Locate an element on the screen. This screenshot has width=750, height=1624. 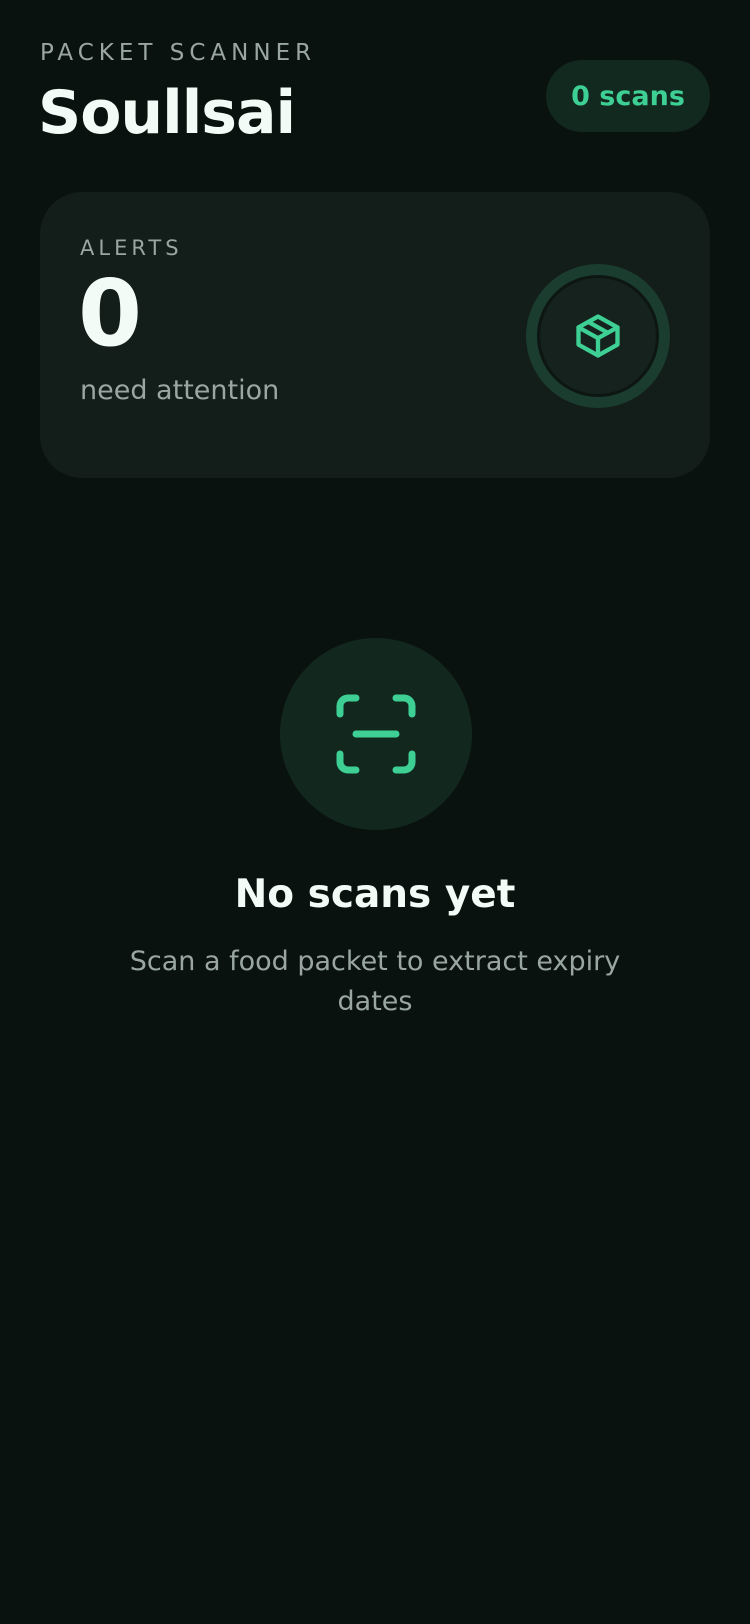
alerts-label: ALERTS is located at coordinates (131, 248).